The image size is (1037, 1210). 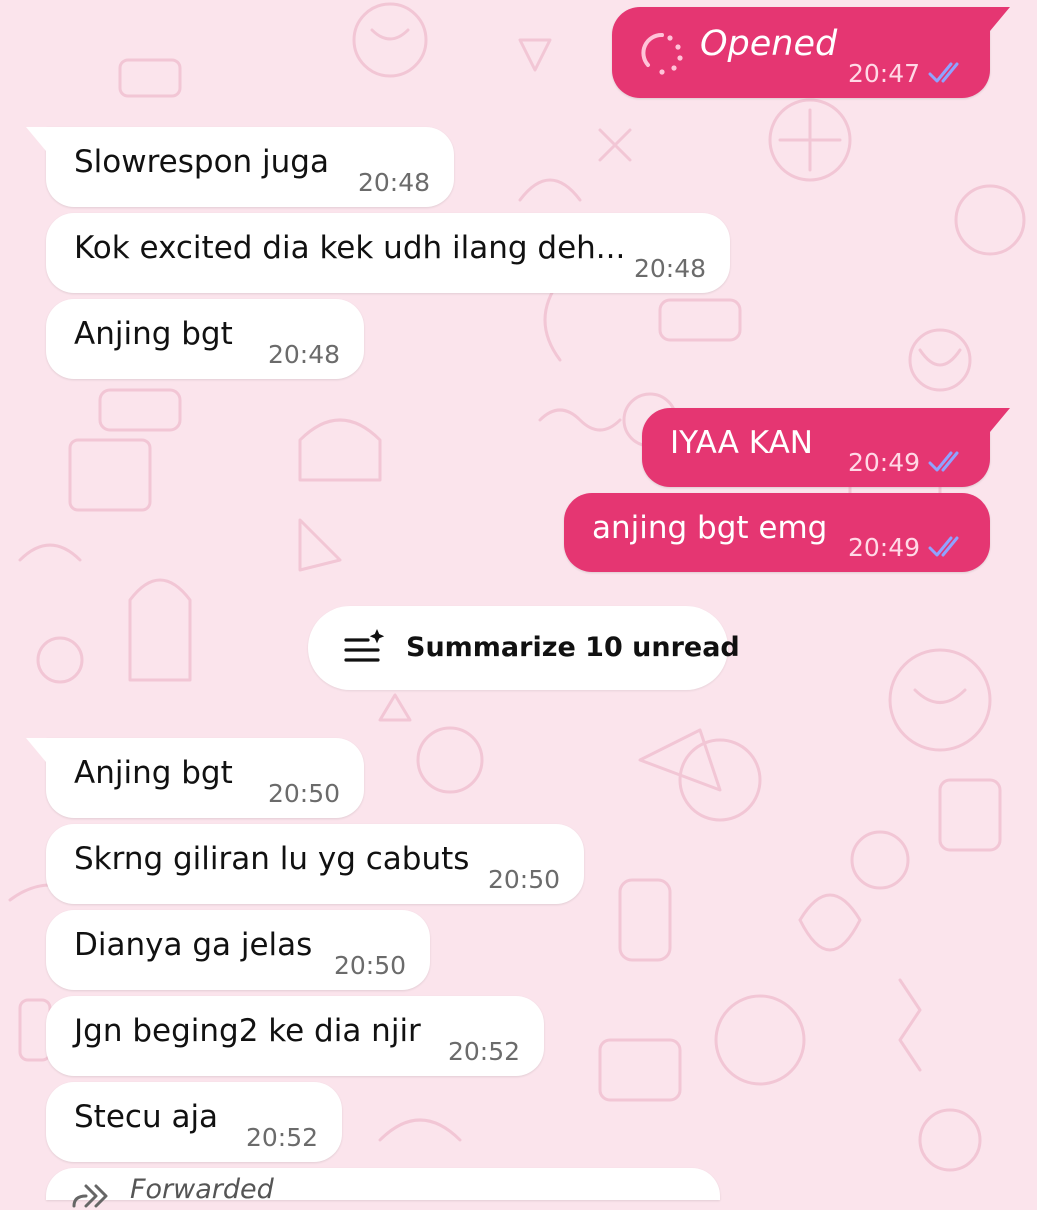 I want to click on message-text: Jgn beging2 ke dia njir, so click(x=247, y=1031).